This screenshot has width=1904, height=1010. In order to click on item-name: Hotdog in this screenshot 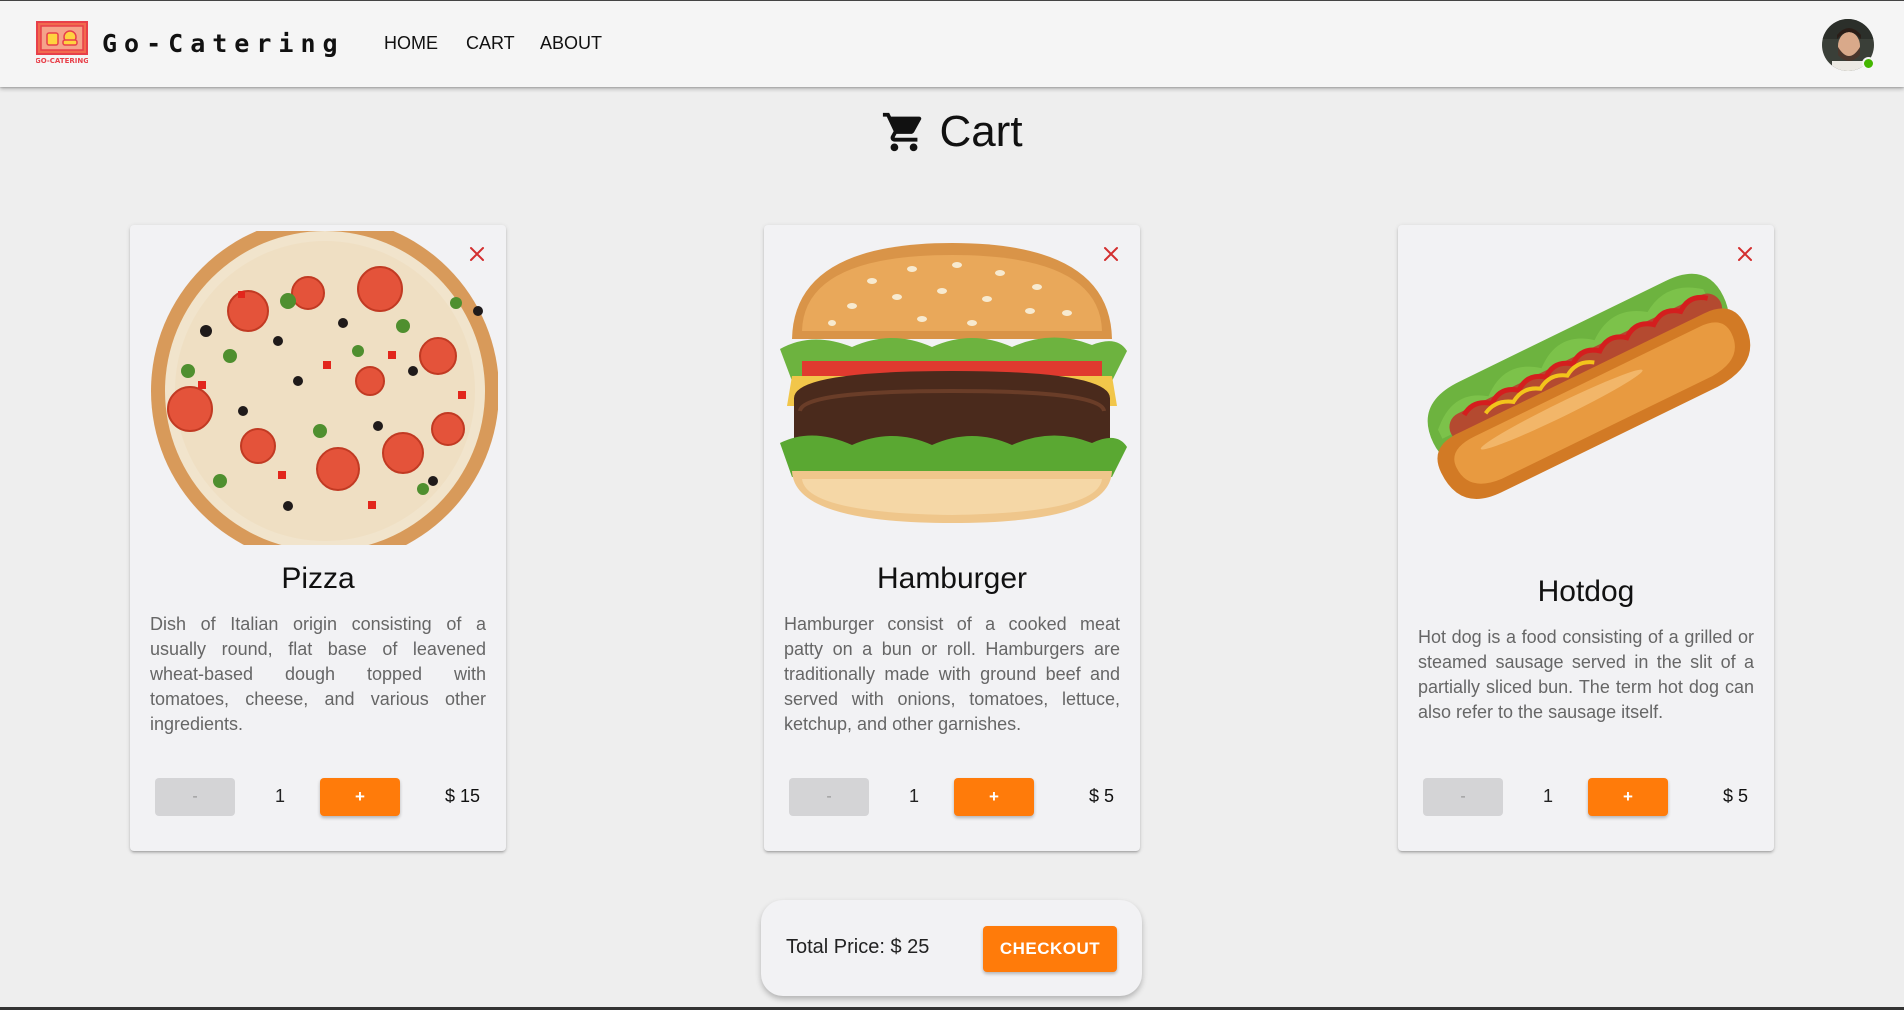, I will do `click(1586, 591)`.